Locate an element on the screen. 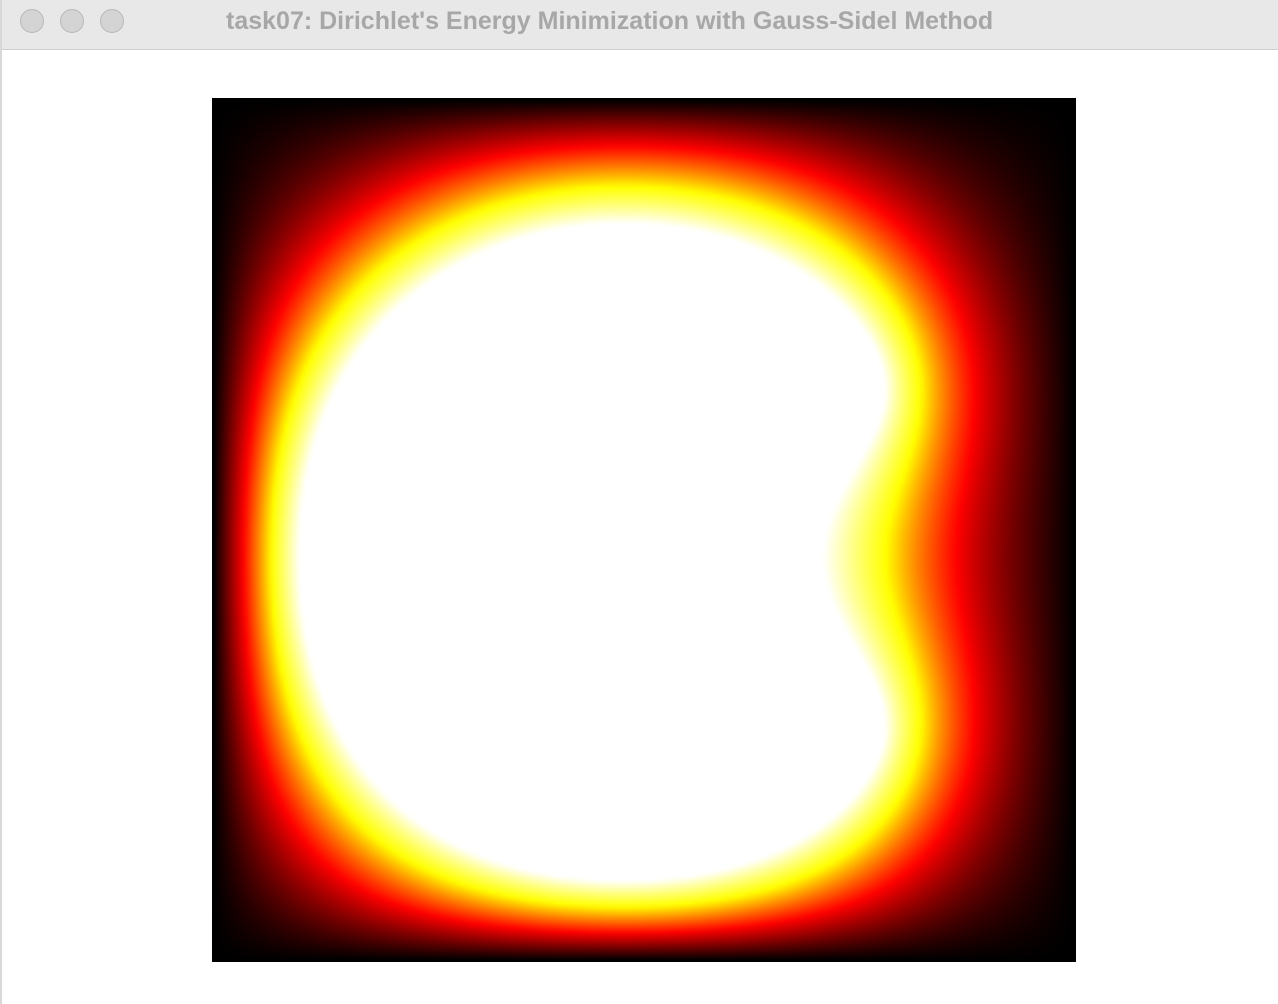 The image size is (1278, 1004). close-button is located at coordinates (32, 21).